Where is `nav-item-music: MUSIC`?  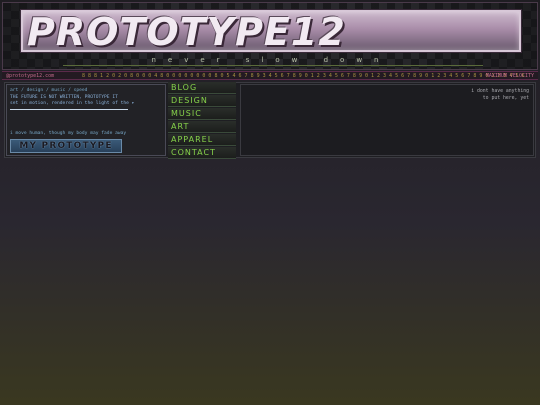 nav-item-music: MUSIC is located at coordinates (202, 114).